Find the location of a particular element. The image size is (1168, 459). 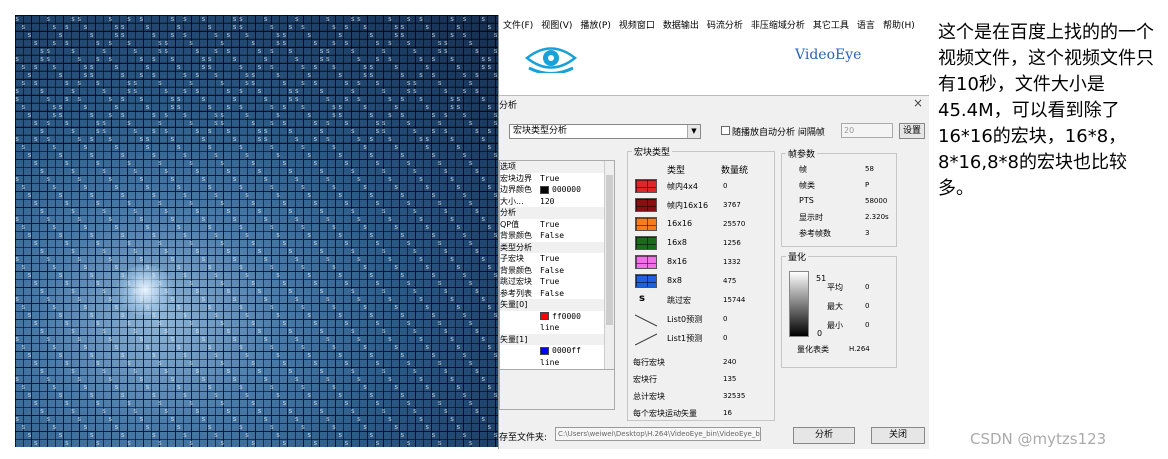

property-value: False is located at coordinates (552, 293).